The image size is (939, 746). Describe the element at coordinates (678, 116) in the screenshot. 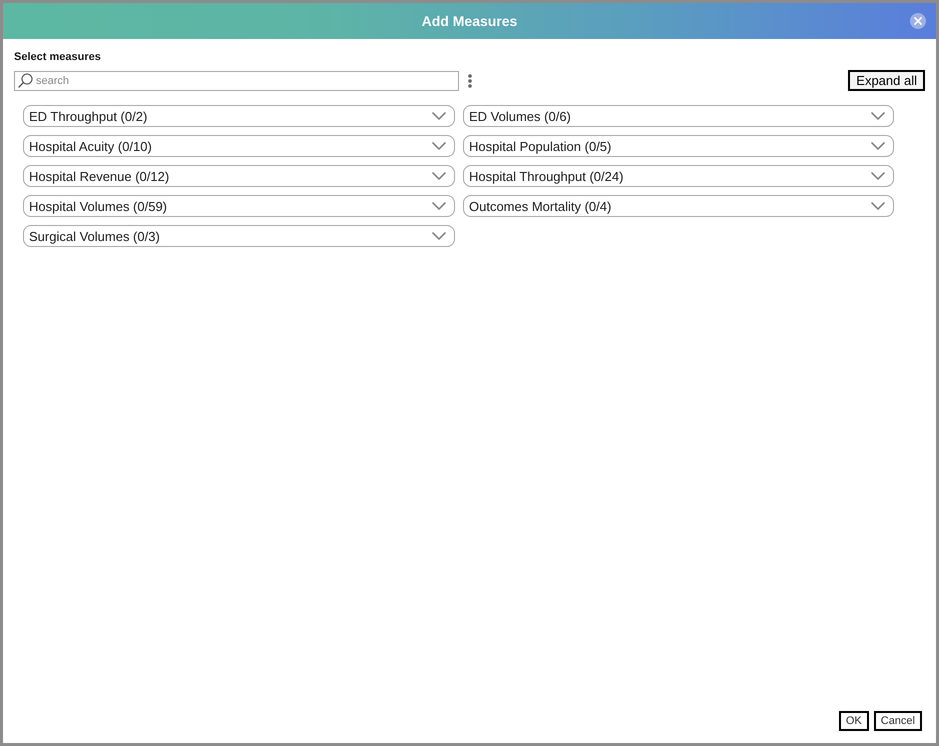

I see `measure-group-dropdown: ED Volumes (0/6)` at that location.